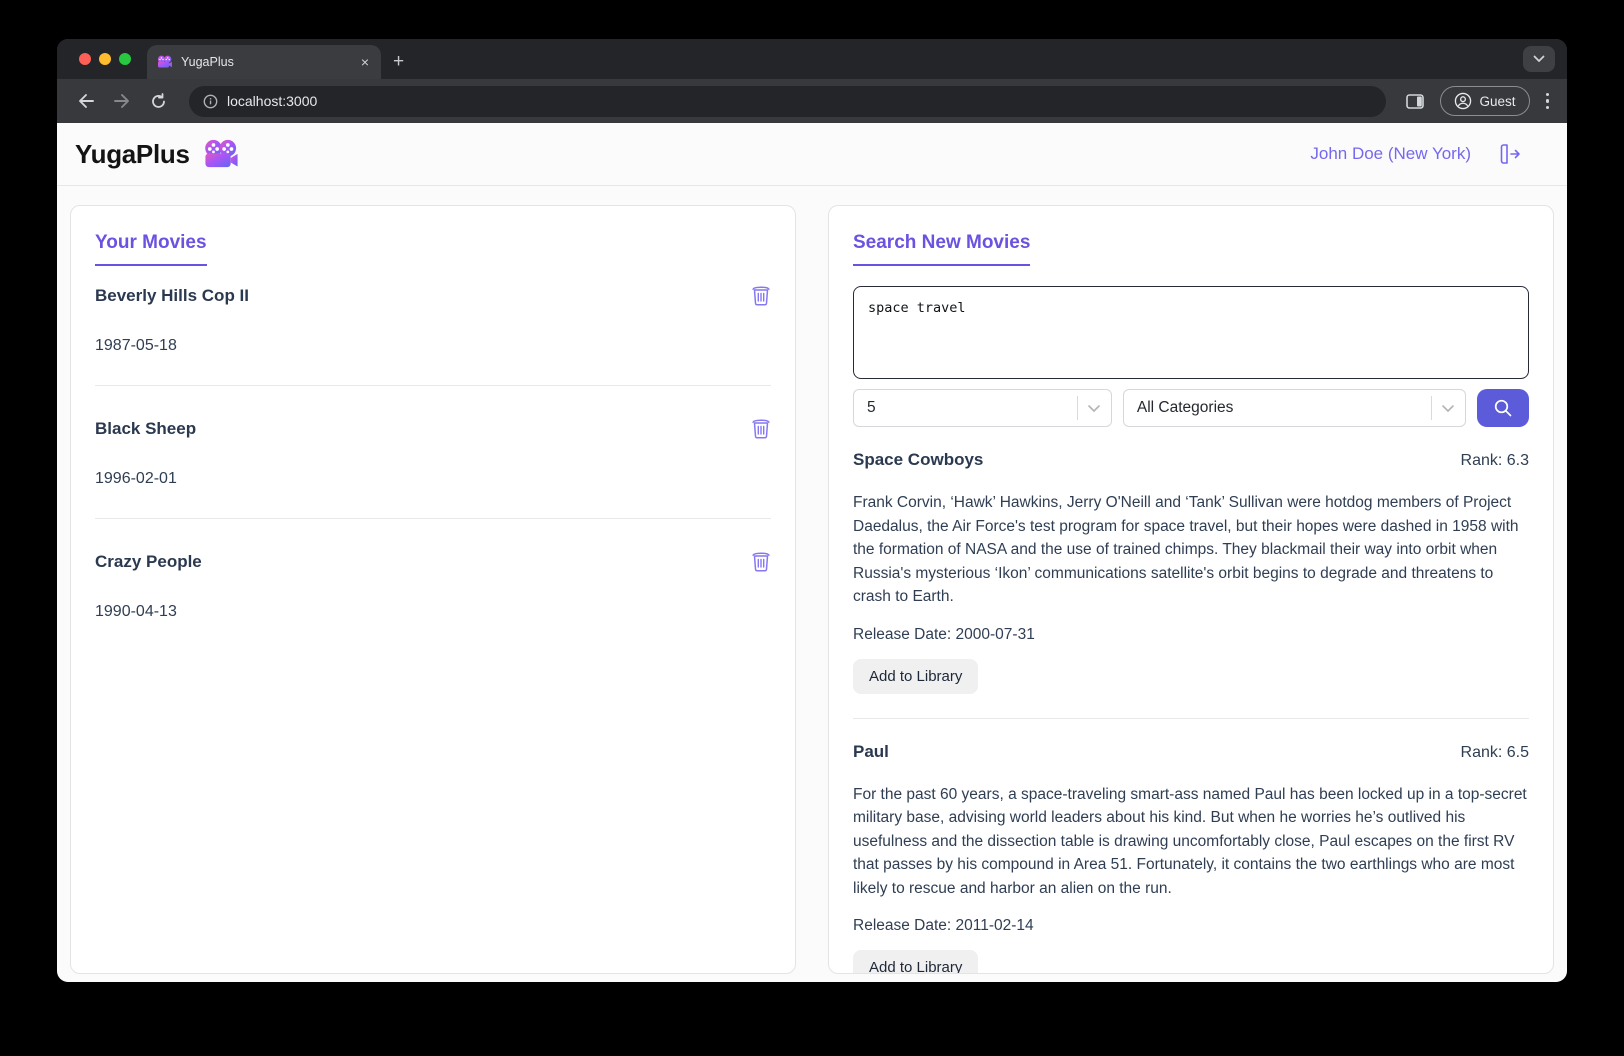 This screenshot has width=1624, height=1056. Describe the element at coordinates (1494, 460) in the screenshot. I see `result-rank: Rank: 6.3` at that location.